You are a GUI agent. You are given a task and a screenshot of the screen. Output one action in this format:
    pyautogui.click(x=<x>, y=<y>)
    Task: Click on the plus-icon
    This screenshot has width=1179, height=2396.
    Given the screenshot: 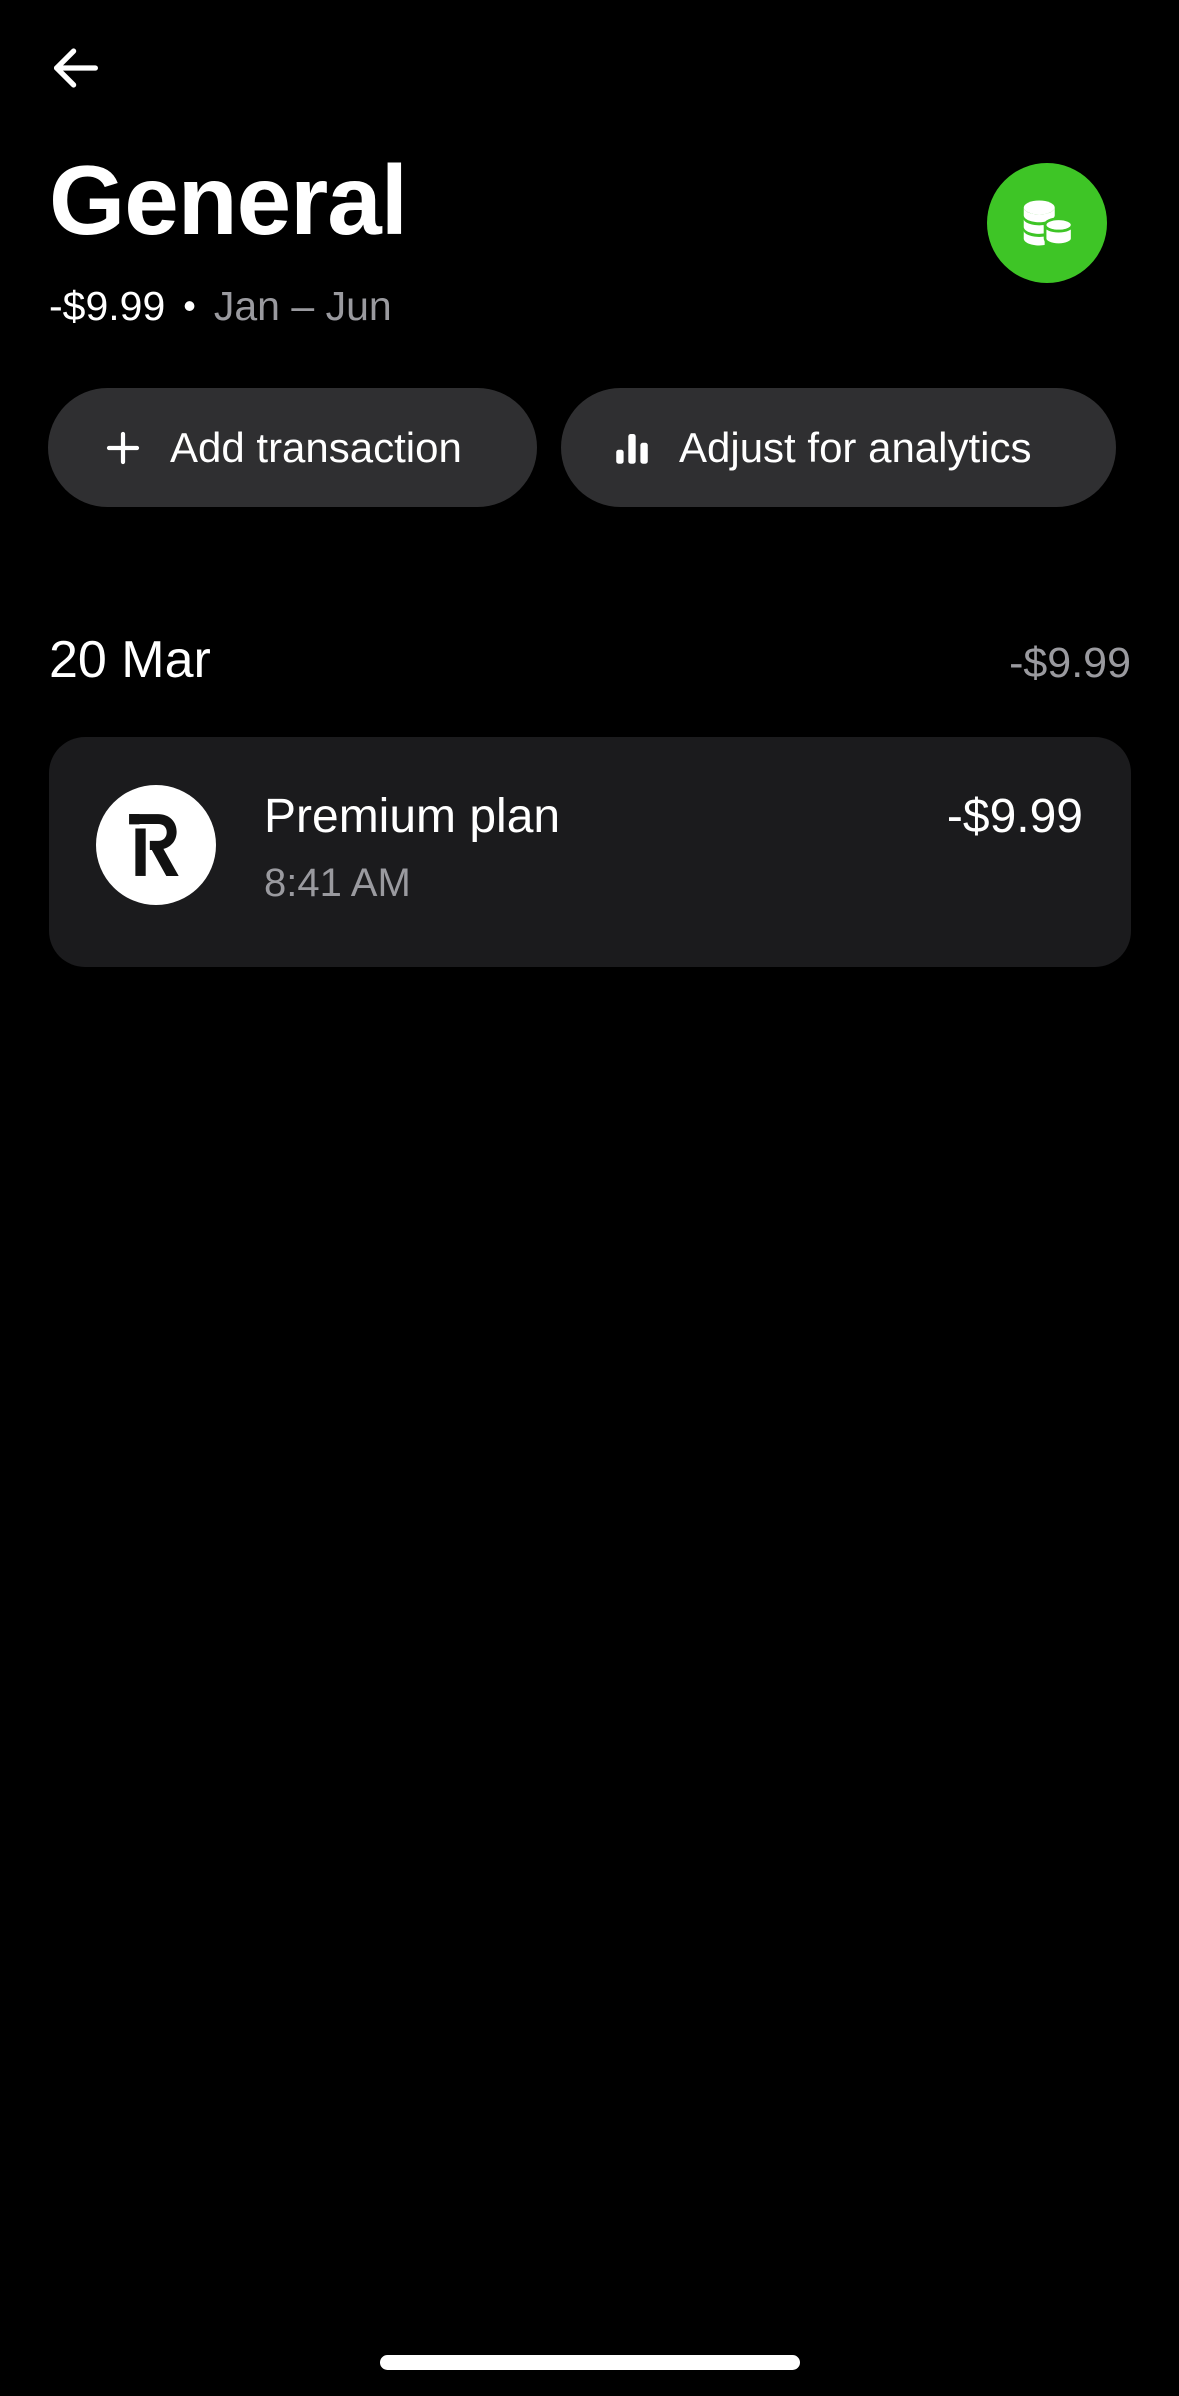 What is the action you would take?
    pyautogui.click(x=123, y=448)
    